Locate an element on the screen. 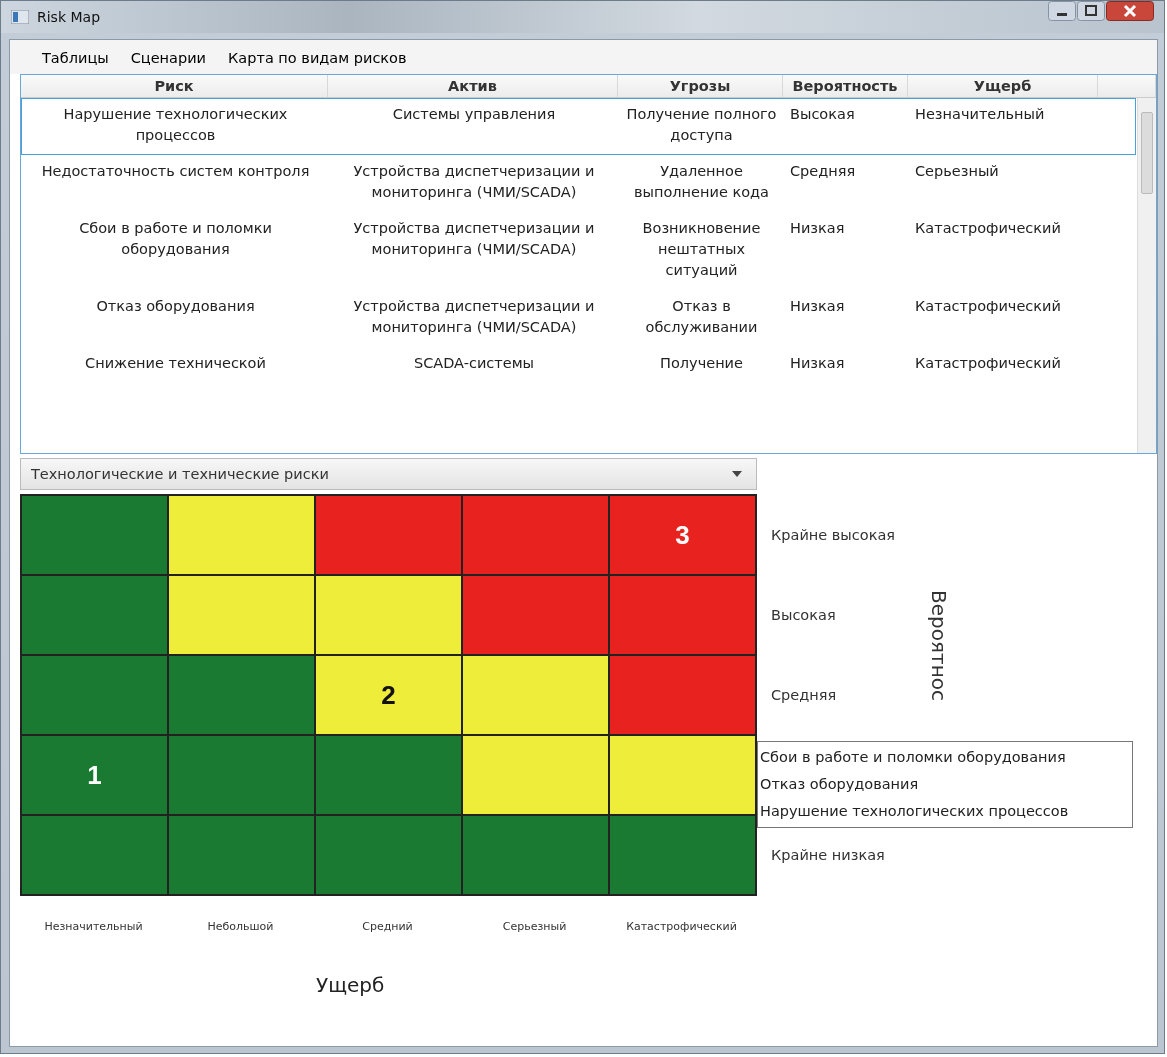  table-cell-text: Высокая is located at coordinates (822, 114).